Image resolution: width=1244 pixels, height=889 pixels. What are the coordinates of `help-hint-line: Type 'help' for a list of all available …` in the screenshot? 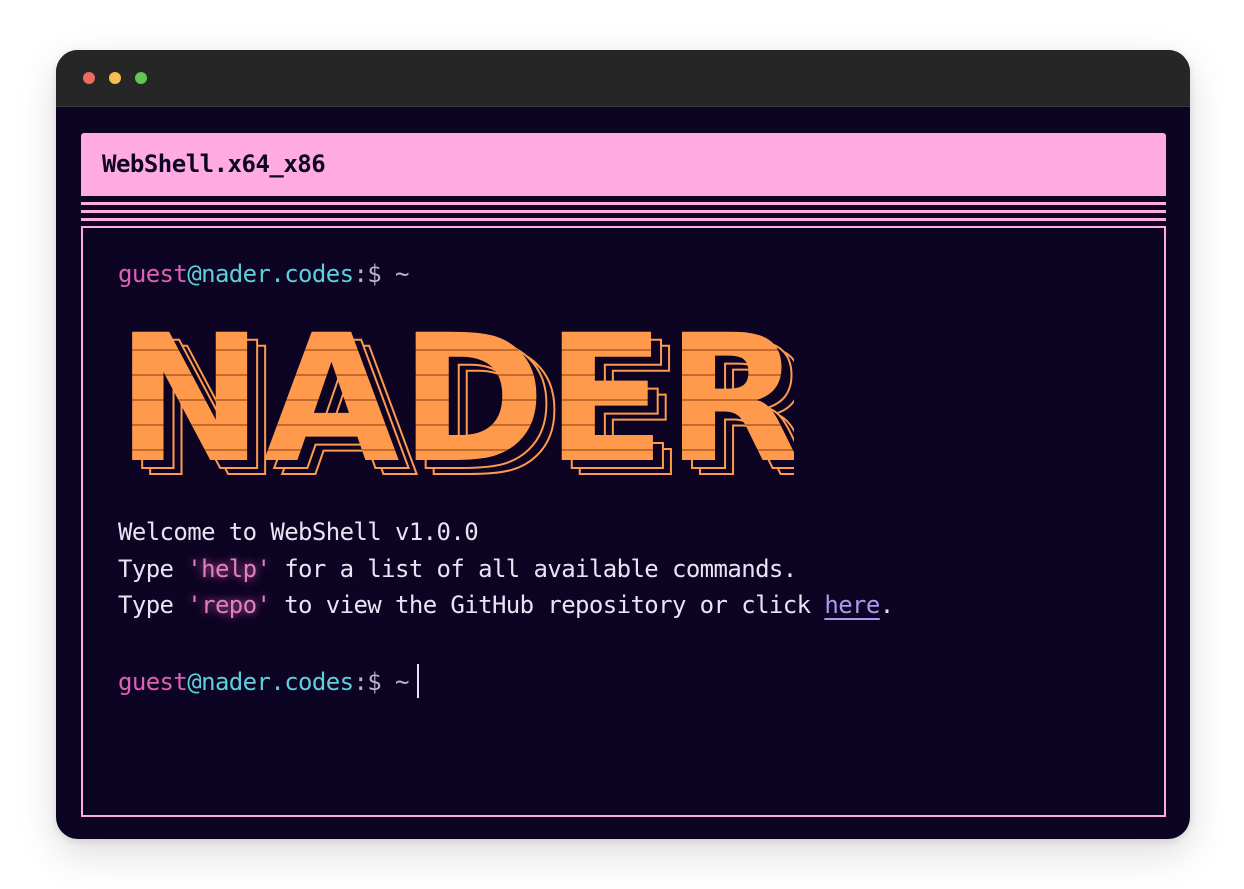 It's located at (457, 569).